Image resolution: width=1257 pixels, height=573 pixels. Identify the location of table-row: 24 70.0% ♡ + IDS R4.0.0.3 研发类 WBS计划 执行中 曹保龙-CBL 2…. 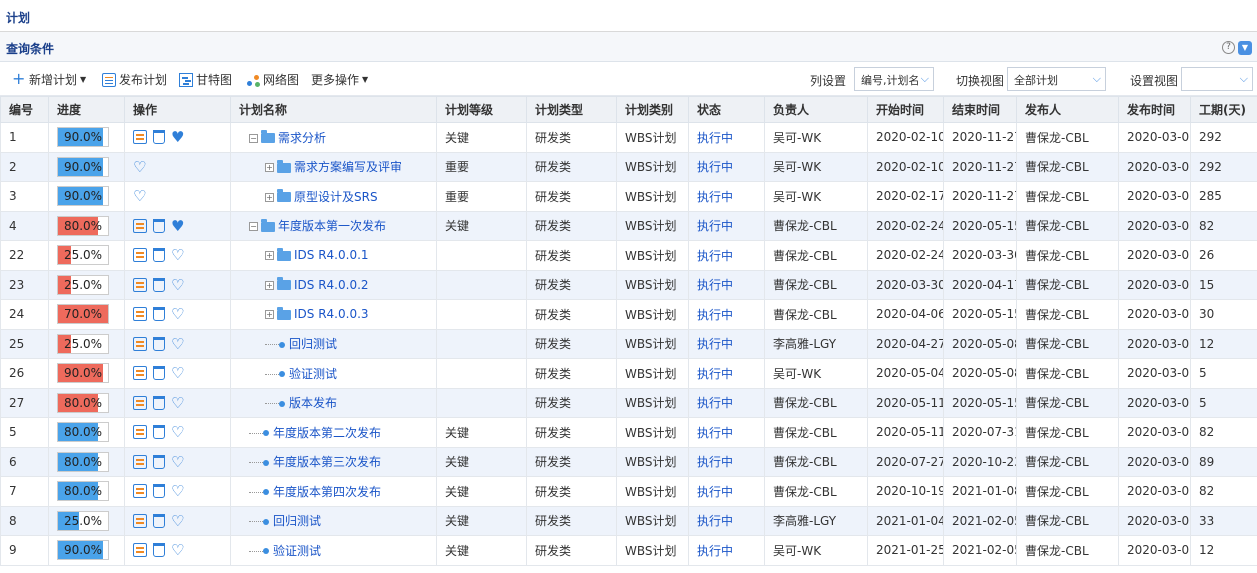
(628, 314).